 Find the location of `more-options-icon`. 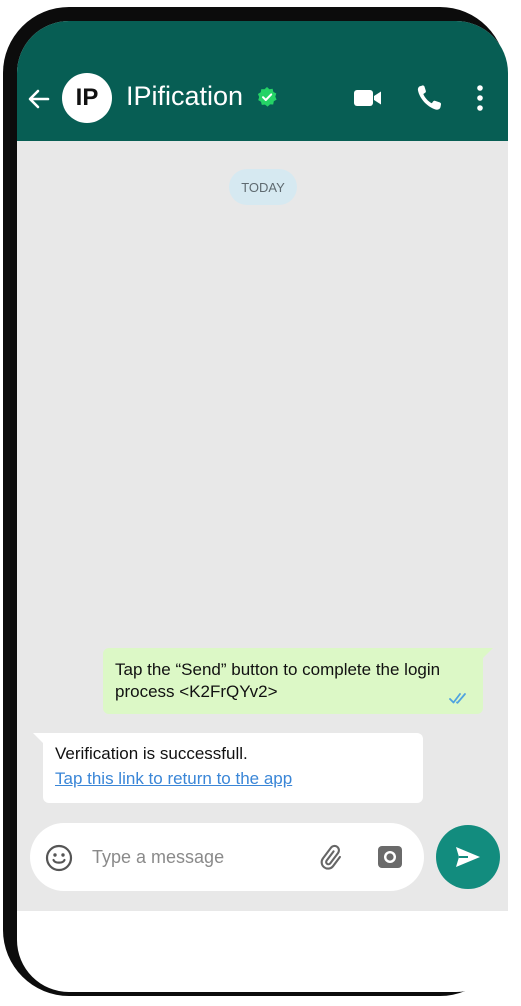

more-options-icon is located at coordinates (480, 98).